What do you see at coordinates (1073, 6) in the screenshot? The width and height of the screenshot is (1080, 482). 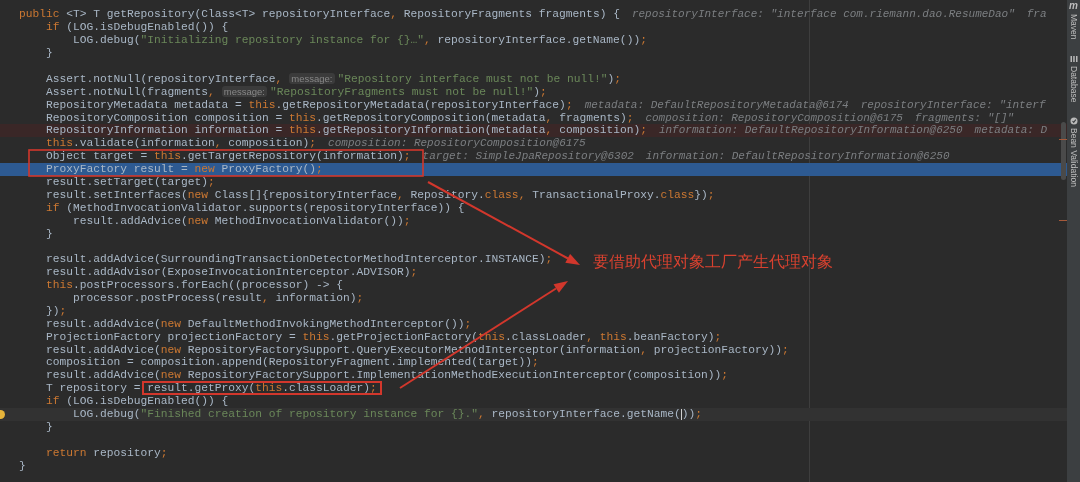 I see `letter-icon: m` at bounding box center [1073, 6].